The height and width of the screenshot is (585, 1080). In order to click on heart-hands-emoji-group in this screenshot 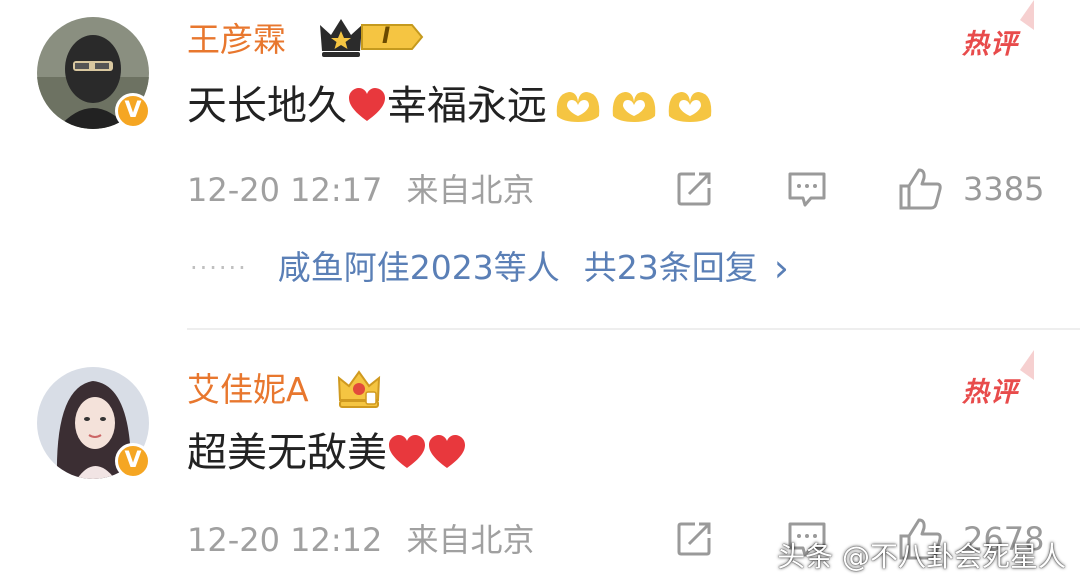, I will do `click(634, 106)`.